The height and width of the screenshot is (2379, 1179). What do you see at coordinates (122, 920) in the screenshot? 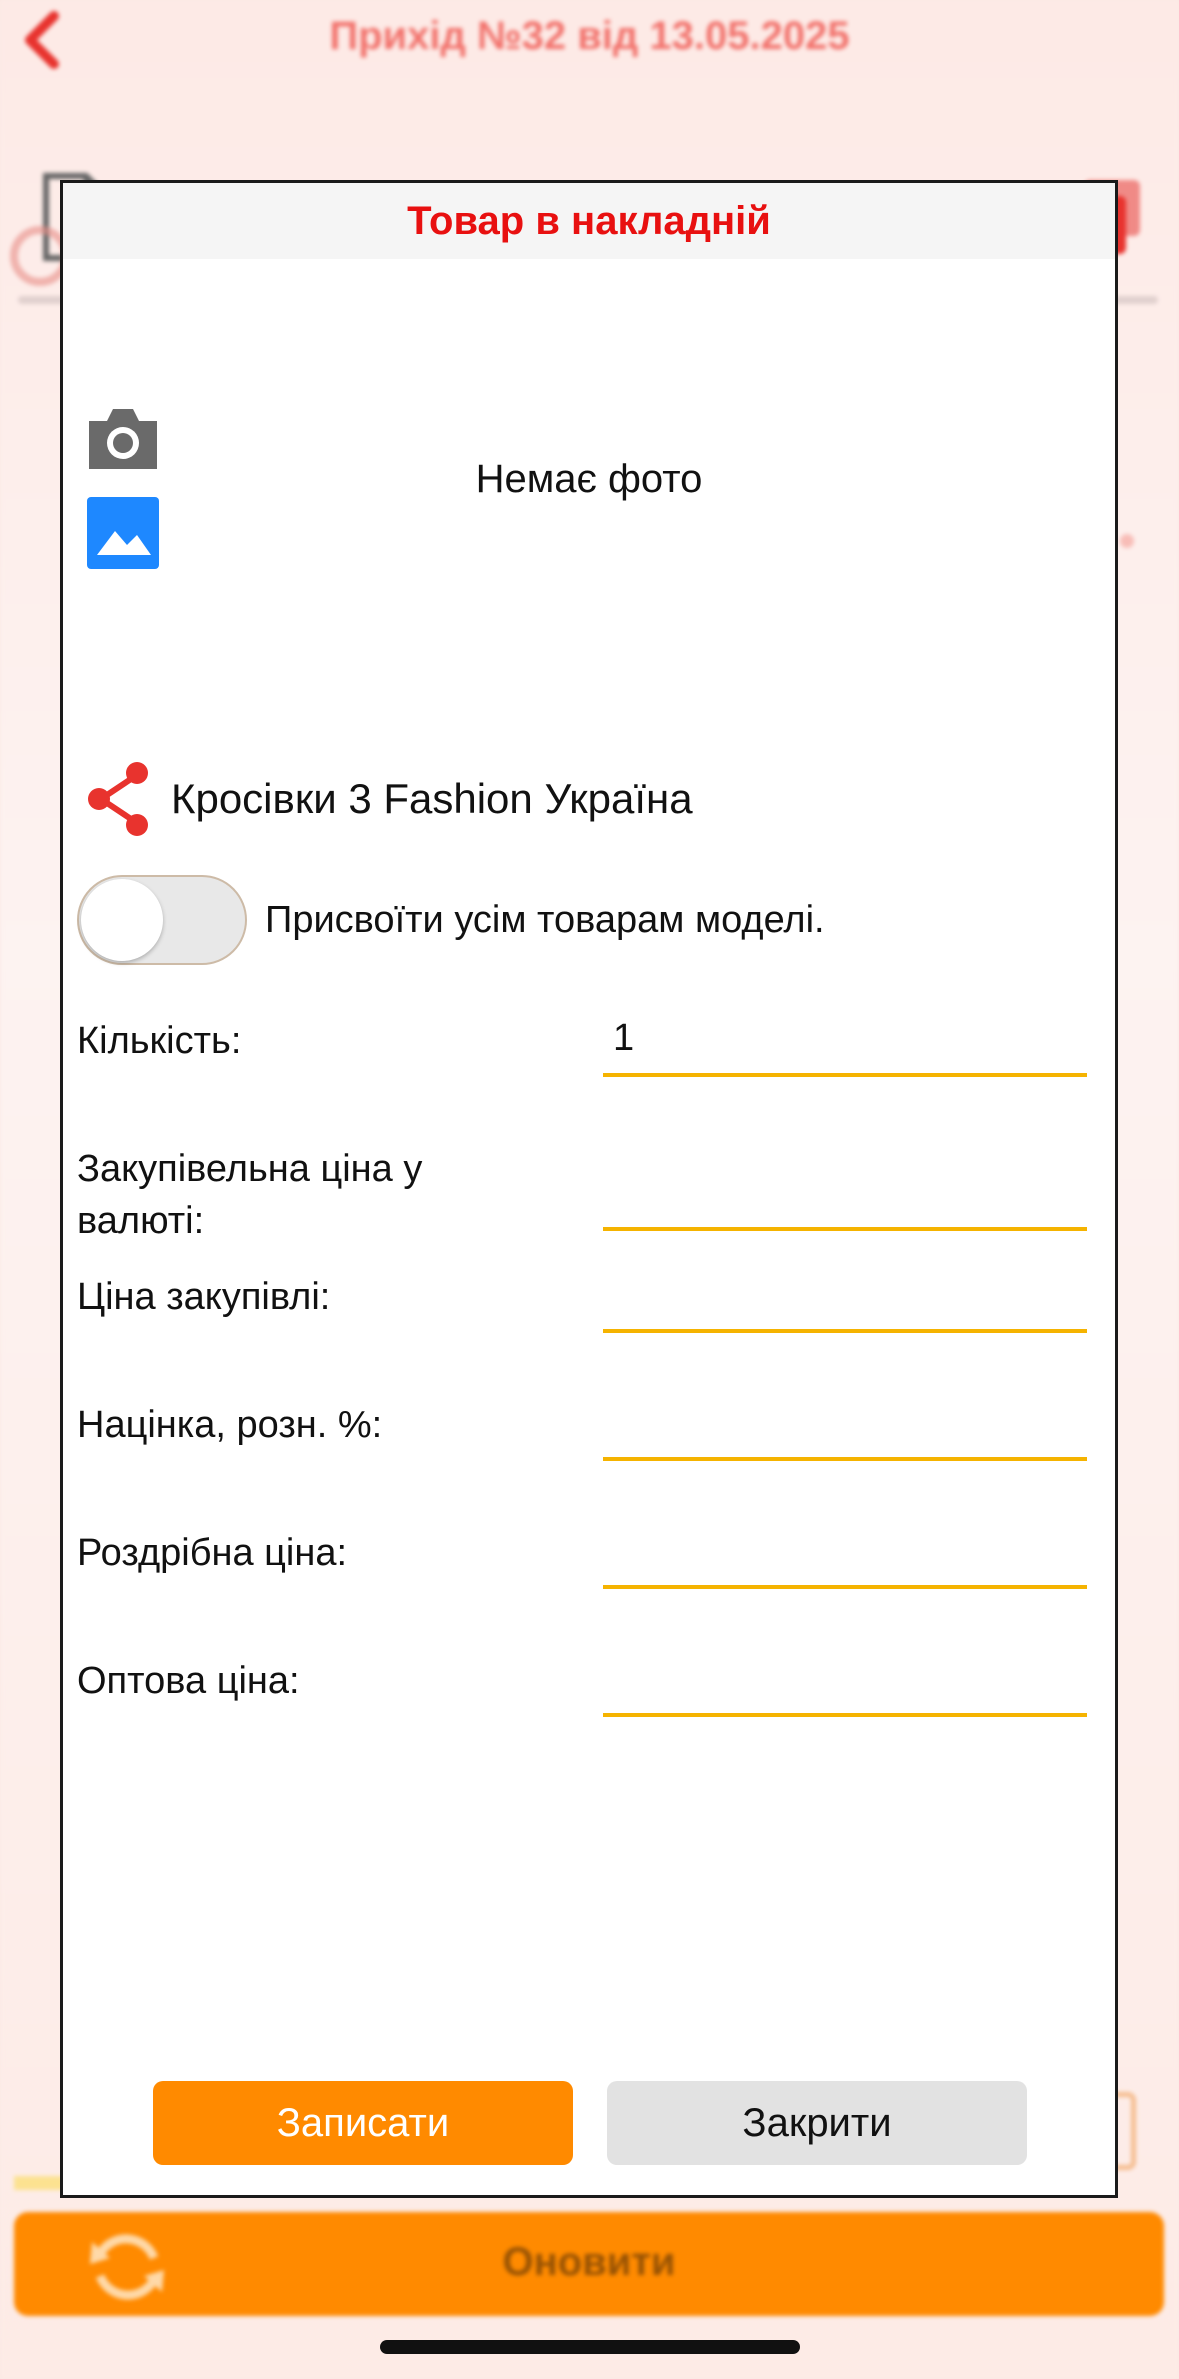
I see `toggle-knob` at bounding box center [122, 920].